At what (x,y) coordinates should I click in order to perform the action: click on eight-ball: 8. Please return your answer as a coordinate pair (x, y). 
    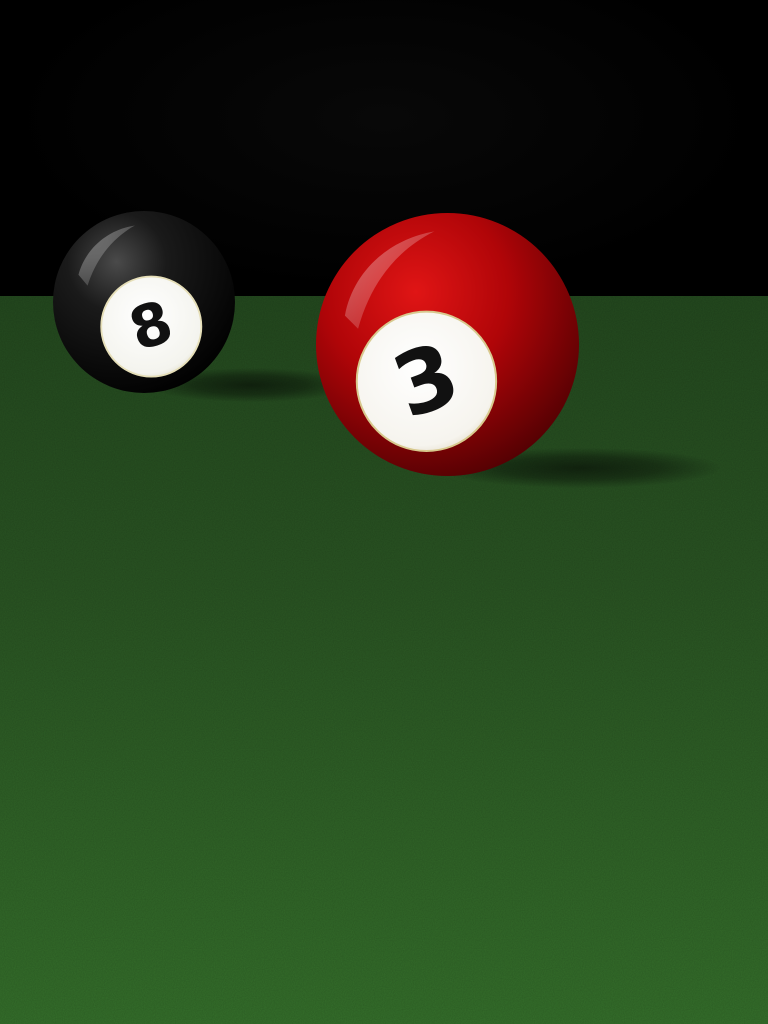
    Looking at the image, I should click on (144, 302).